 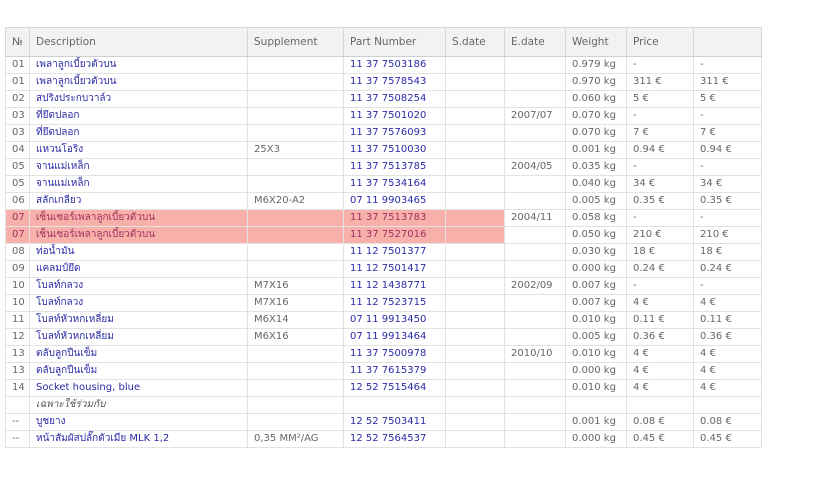 What do you see at coordinates (394, 439) in the screenshot?
I see `cell-part-number: 12 52 7564537` at bounding box center [394, 439].